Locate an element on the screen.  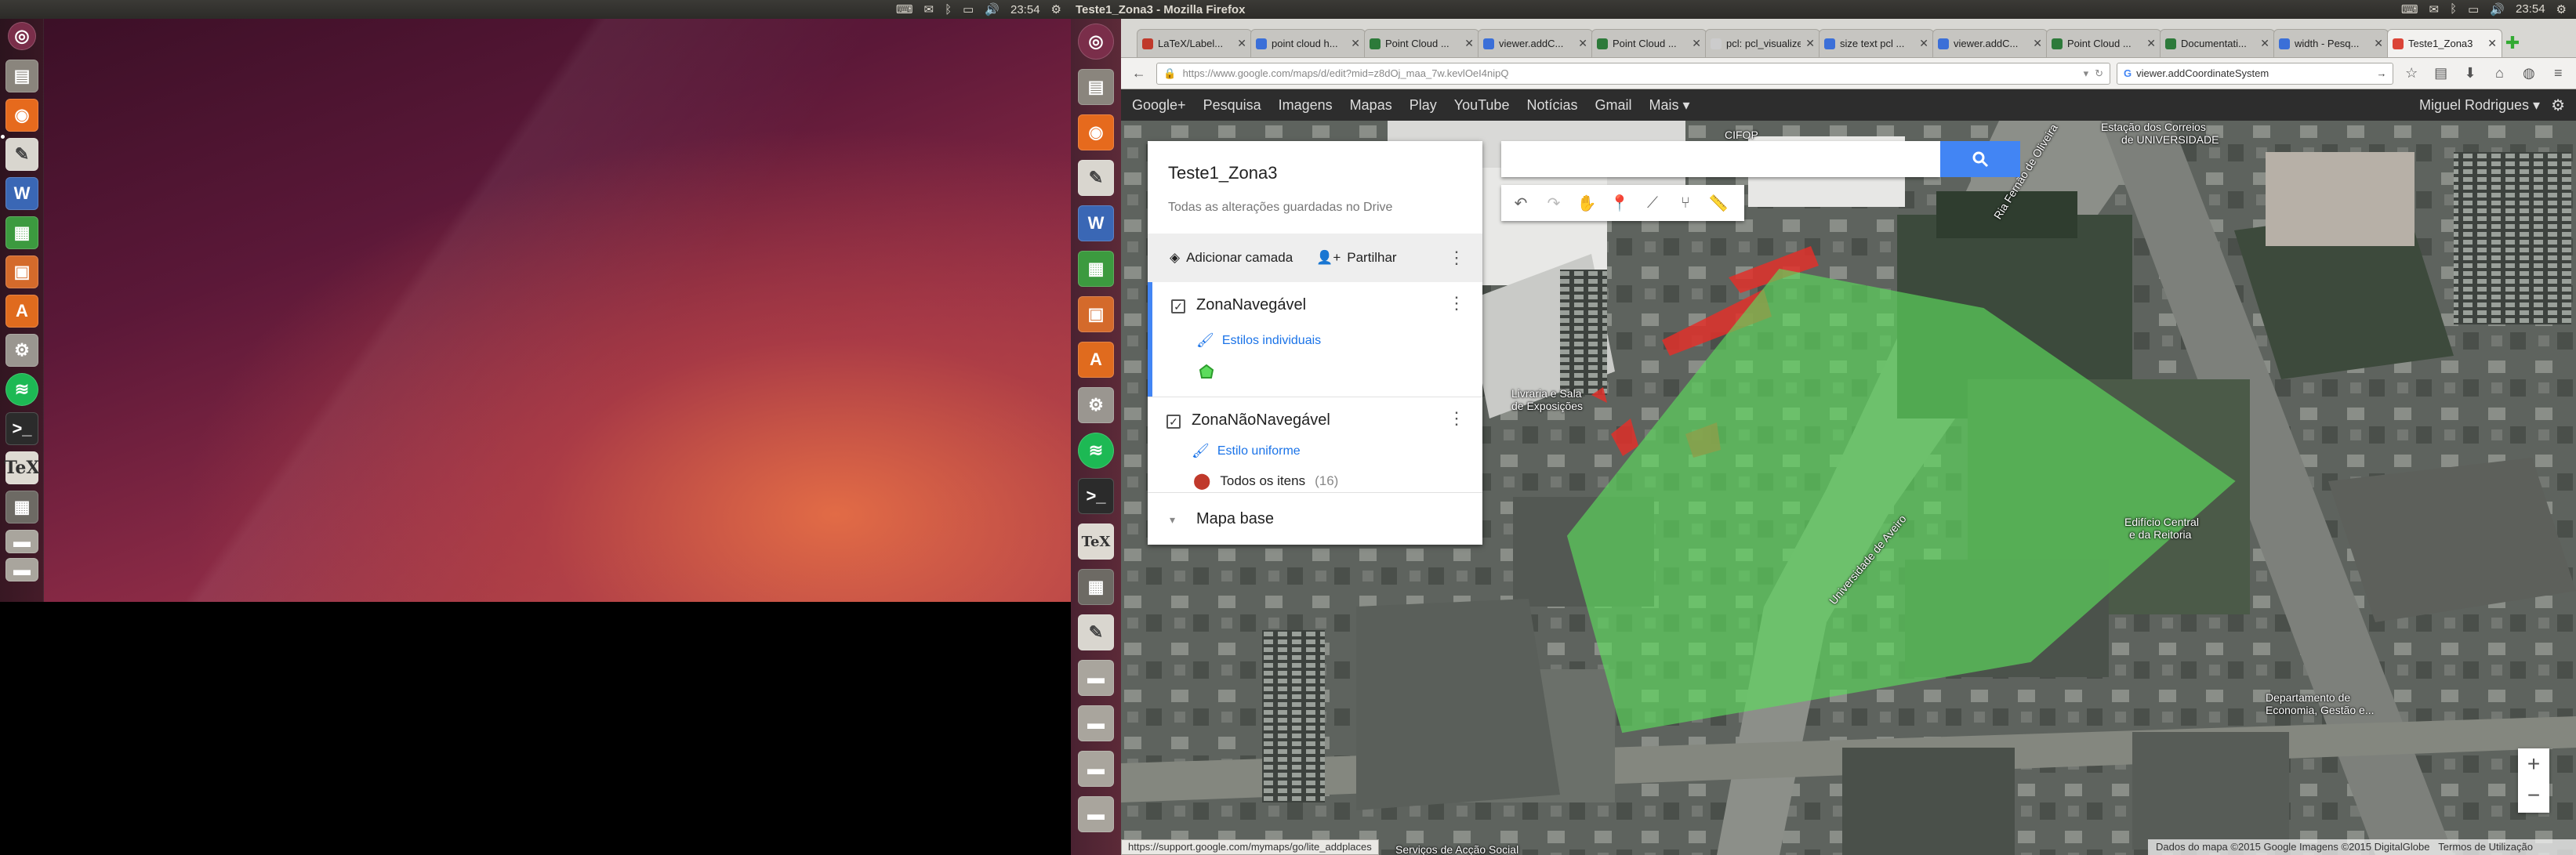
directions-icon: ⑂ is located at coordinates (1685, 203).